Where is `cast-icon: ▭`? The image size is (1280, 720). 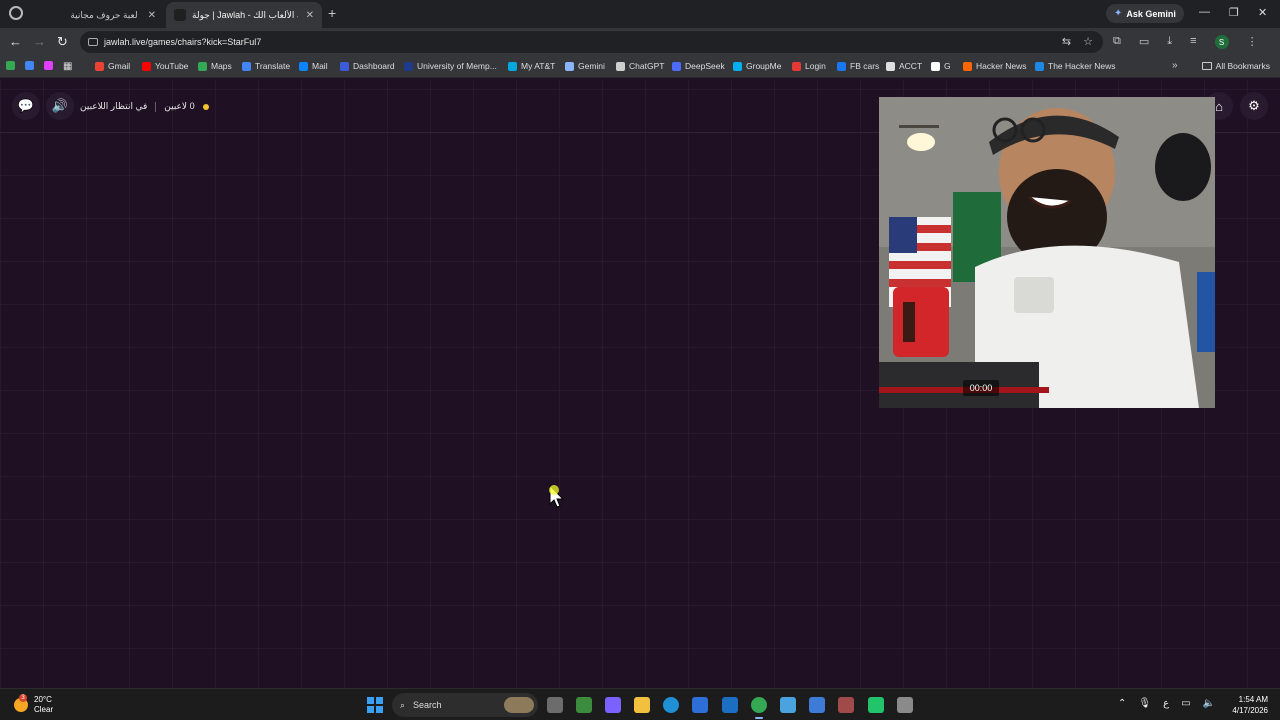
cast-icon: ▭ is located at coordinates (1144, 42).